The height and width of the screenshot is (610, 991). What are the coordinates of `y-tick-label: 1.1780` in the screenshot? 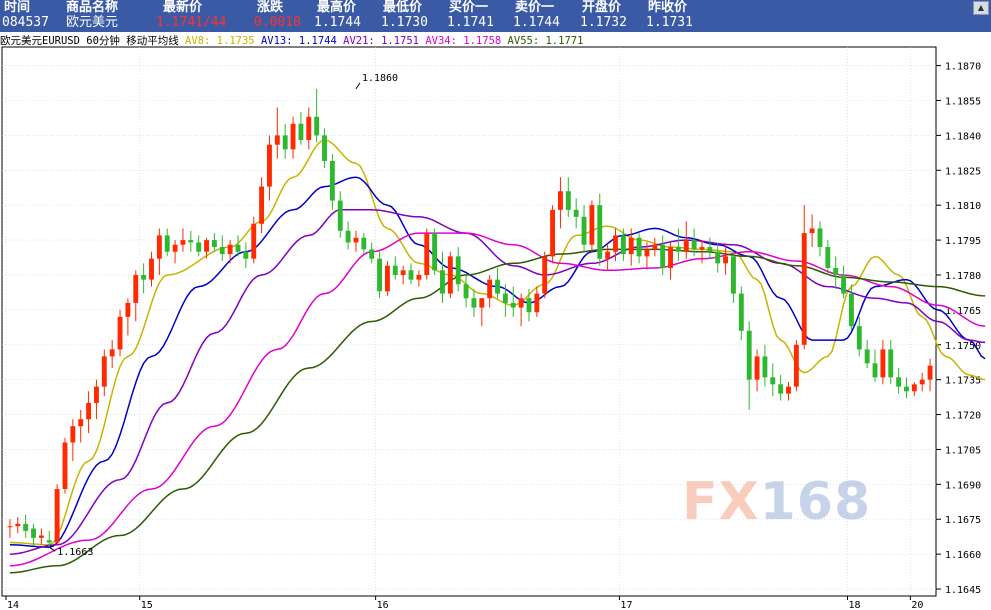 It's located at (963, 276).